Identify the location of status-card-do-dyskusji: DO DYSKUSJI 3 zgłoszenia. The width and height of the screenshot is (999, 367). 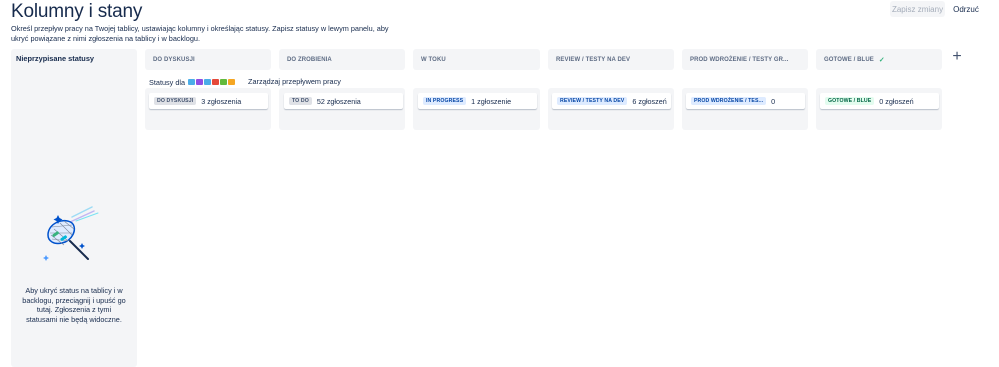
(208, 101).